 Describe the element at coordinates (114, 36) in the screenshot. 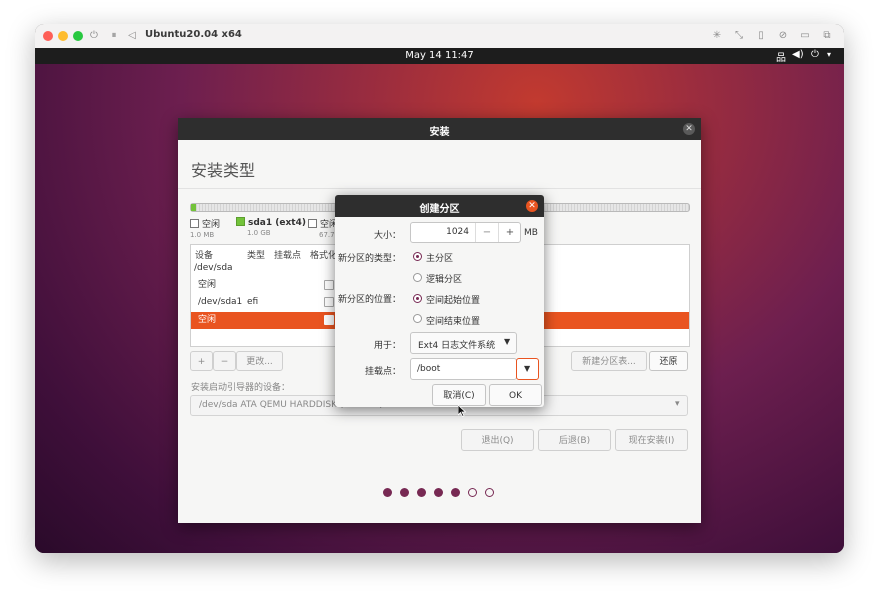

I see `pause-icon: ⏸` at that location.